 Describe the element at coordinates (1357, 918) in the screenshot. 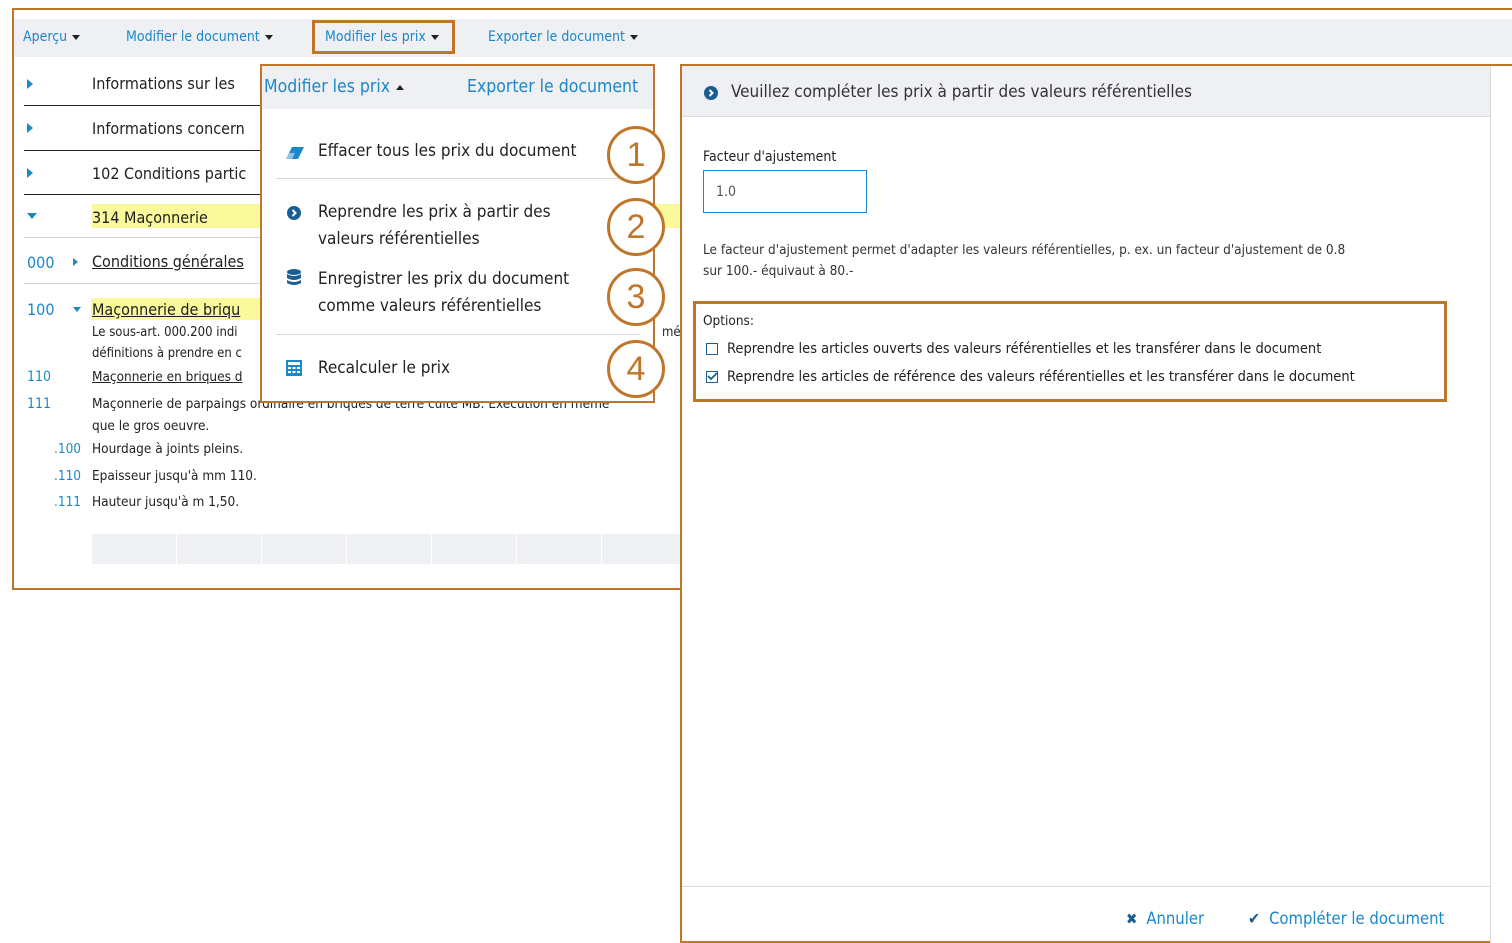

I see `complete-label: Compléter le document` at that location.